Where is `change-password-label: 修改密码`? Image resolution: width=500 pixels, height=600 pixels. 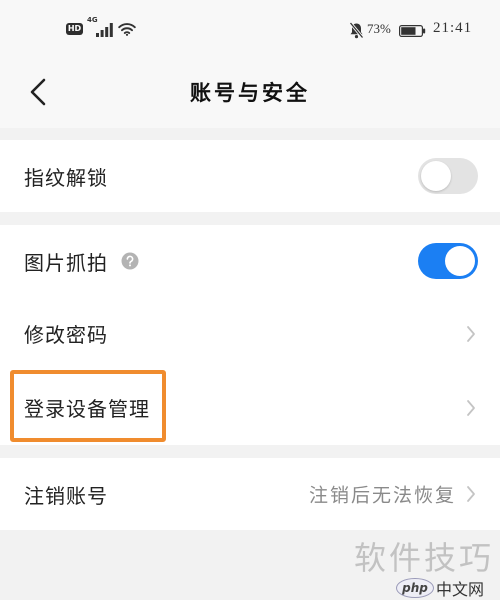
change-password-label: 修改密码 is located at coordinates (66, 335).